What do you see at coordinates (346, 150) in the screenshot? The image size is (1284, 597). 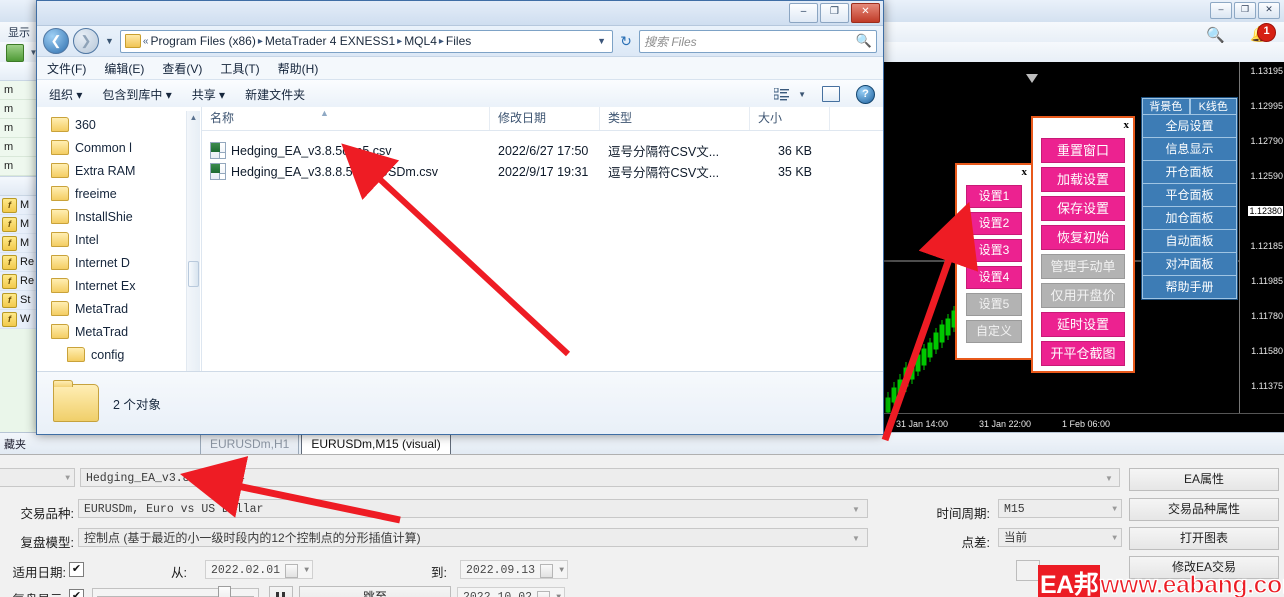 I see `file-name-cell: Hedging_EA_v3.8.5con5.csv` at bounding box center [346, 150].